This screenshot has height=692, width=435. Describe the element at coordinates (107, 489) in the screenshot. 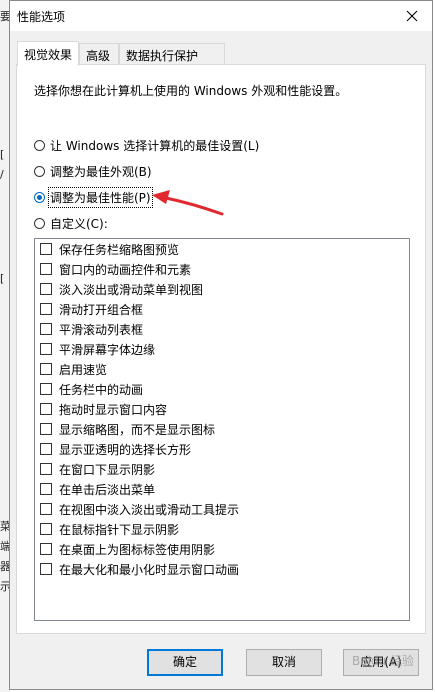

I see `checkbox-label: 在单击后淡出菜单` at that location.